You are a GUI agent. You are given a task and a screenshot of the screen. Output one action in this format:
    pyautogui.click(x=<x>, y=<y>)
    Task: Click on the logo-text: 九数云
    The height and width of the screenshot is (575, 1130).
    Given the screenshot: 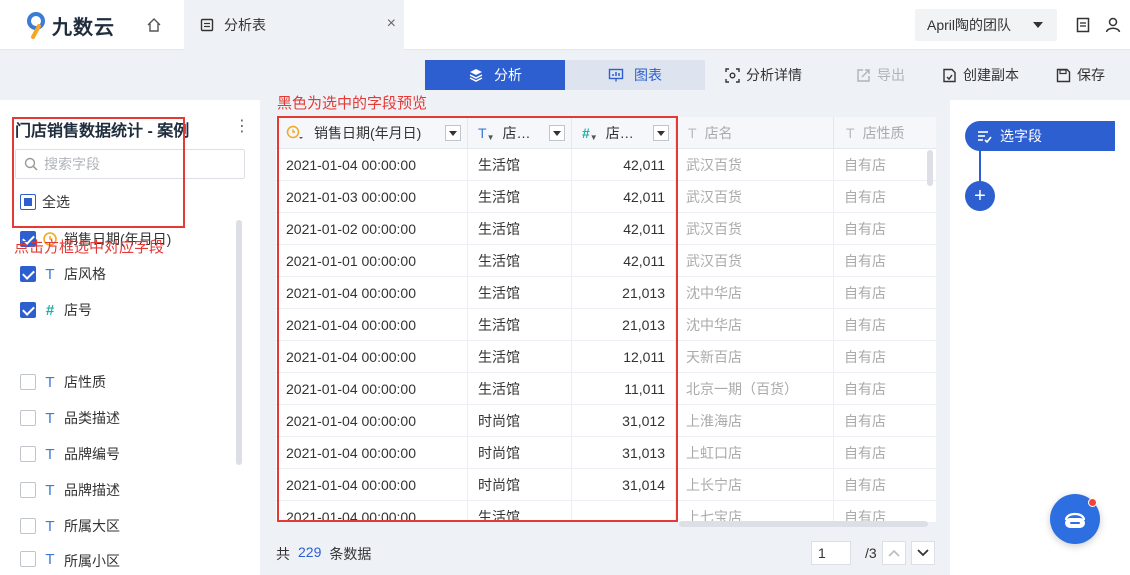 What is the action you would take?
    pyautogui.click(x=83, y=27)
    